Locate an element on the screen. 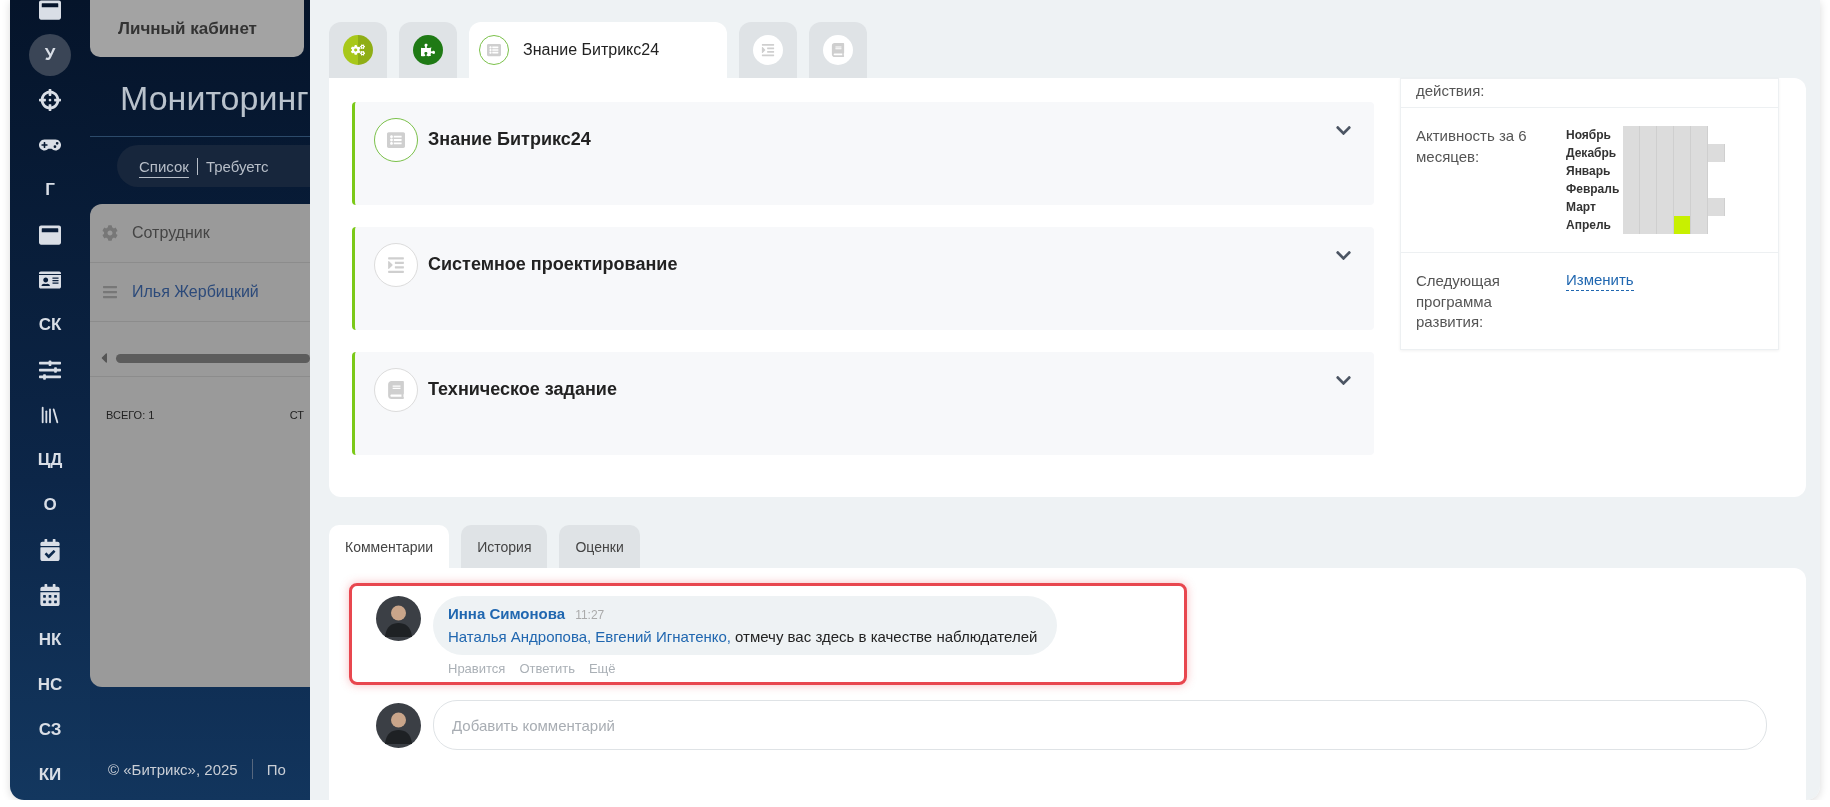 This screenshot has width=1830, height=807. list-icon is located at coordinates (494, 50).